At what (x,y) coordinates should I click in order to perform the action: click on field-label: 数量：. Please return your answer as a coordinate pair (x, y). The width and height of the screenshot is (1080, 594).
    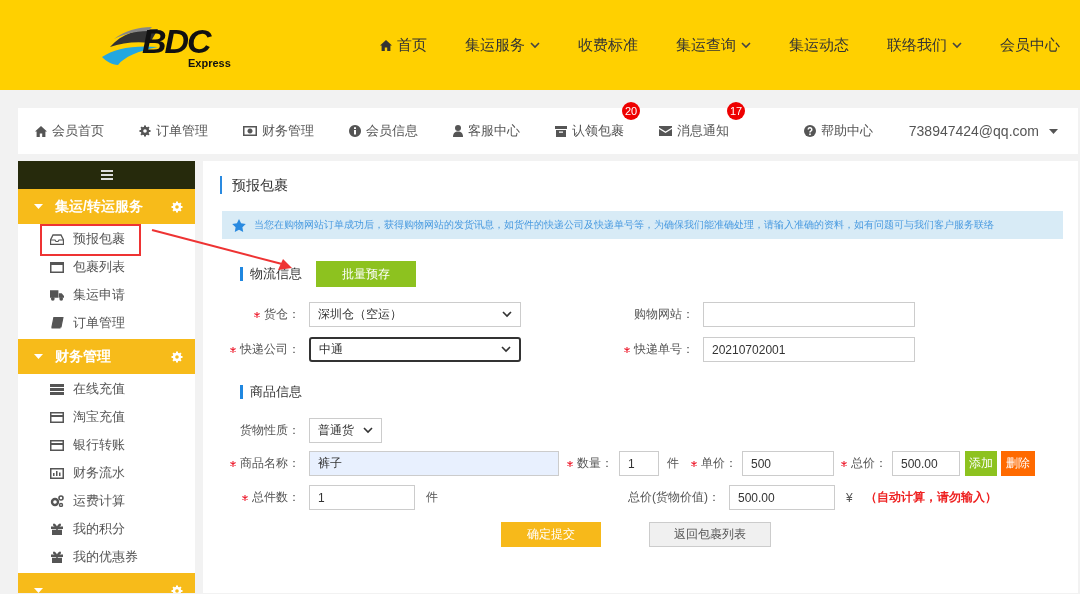
    Looking at the image, I should click on (595, 463).